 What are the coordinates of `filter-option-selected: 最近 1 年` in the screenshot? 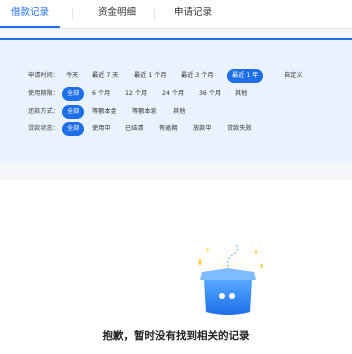 It's located at (245, 76).